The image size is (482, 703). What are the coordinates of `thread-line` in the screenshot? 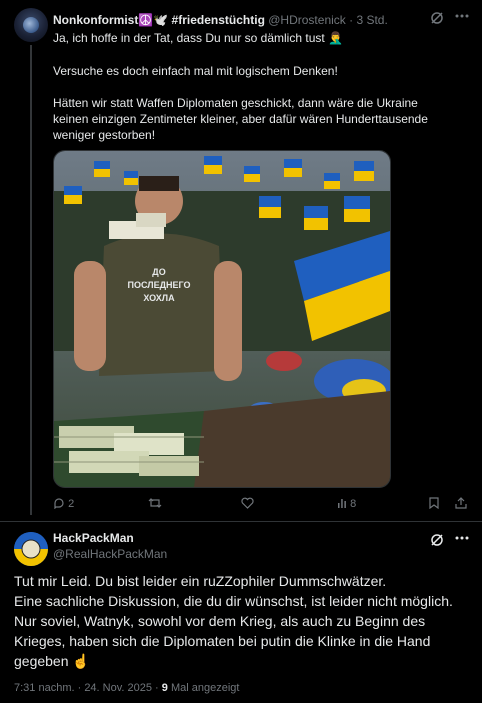 It's located at (31, 280).